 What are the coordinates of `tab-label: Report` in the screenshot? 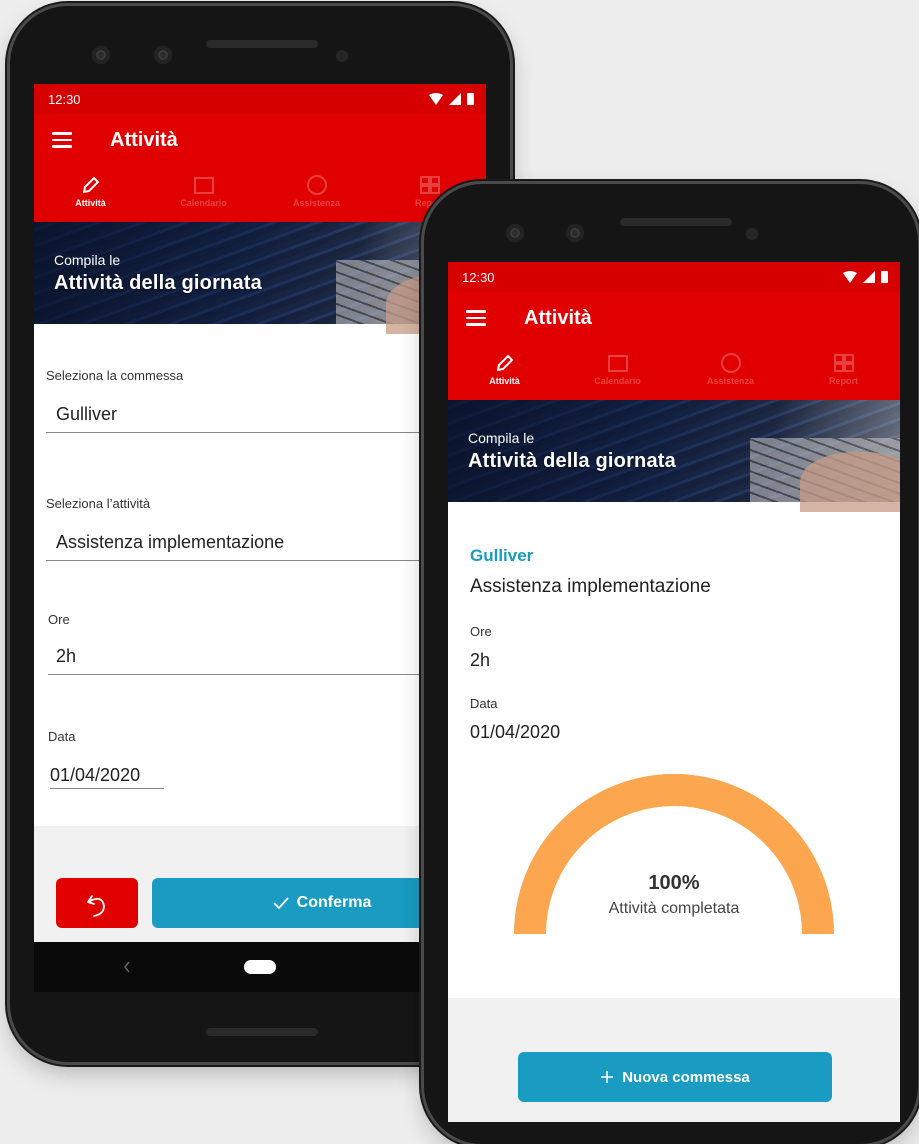 It's located at (843, 381).